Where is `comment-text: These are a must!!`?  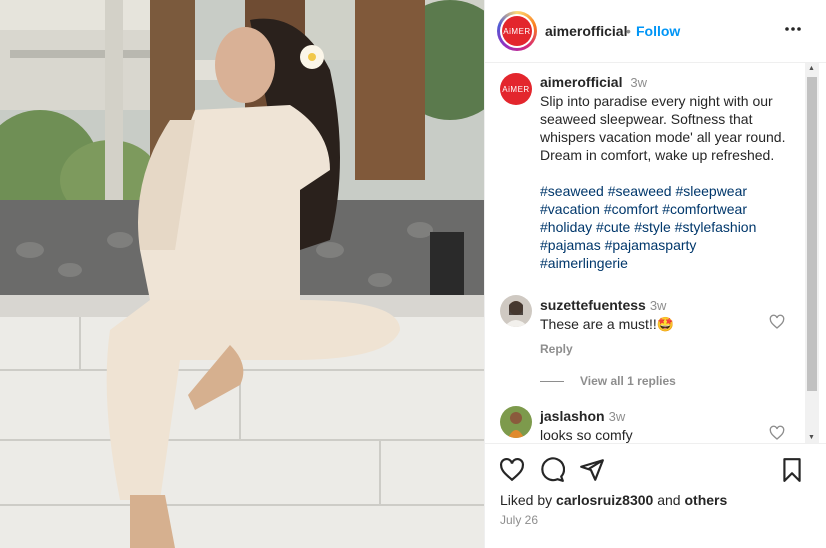
comment-text: These are a must!! is located at coordinates (598, 324).